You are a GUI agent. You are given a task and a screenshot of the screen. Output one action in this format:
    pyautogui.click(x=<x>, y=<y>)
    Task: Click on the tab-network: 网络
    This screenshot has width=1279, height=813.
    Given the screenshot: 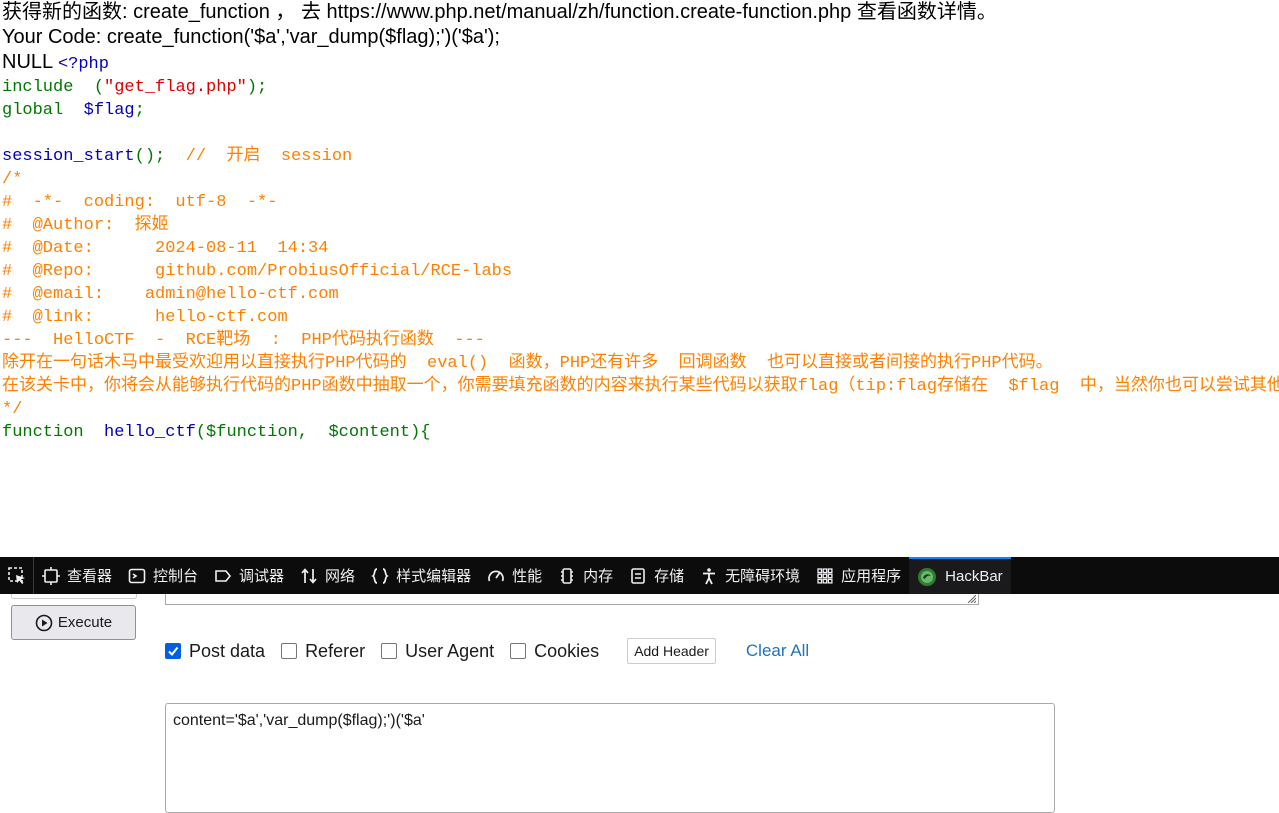 What is the action you would take?
    pyautogui.click(x=327, y=575)
    